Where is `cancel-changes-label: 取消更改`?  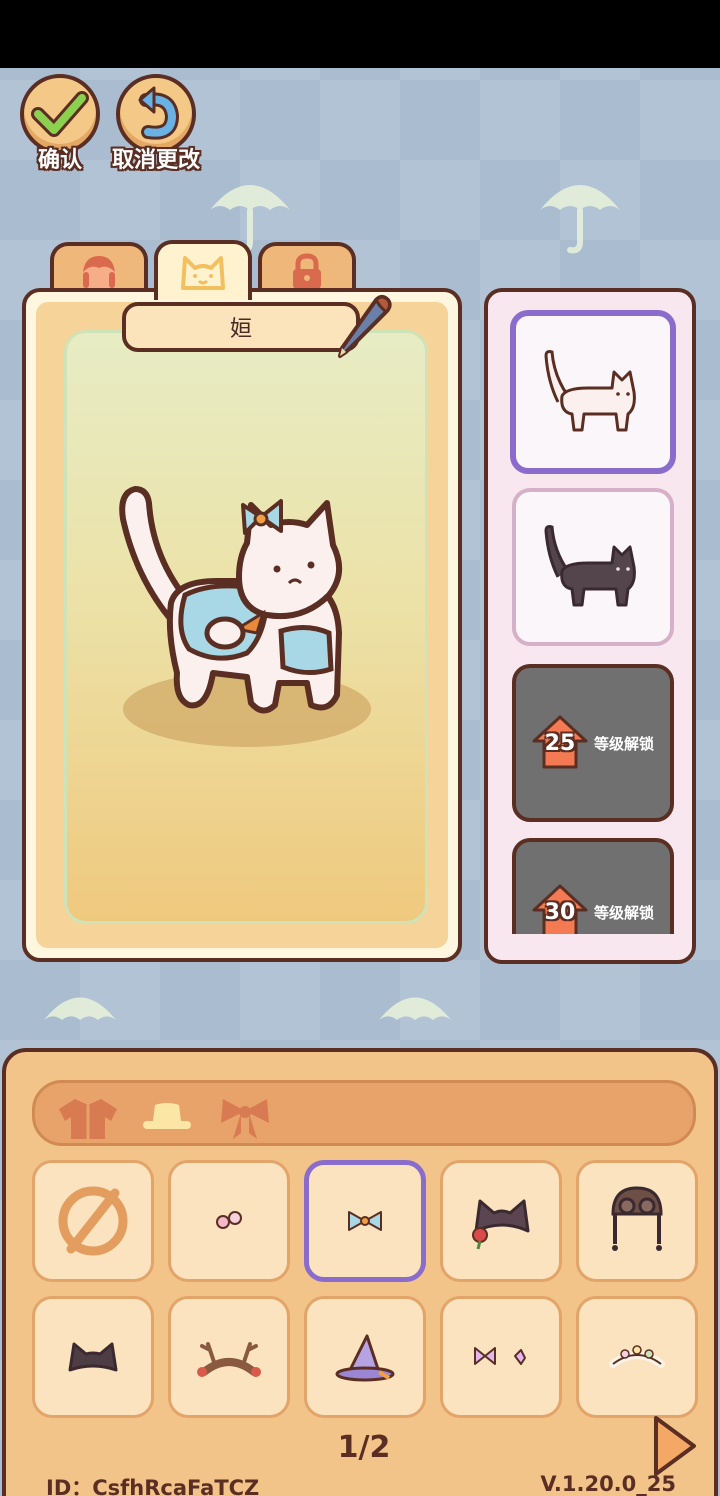 cancel-changes-label: 取消更改 is located at coordinates (156, 160).